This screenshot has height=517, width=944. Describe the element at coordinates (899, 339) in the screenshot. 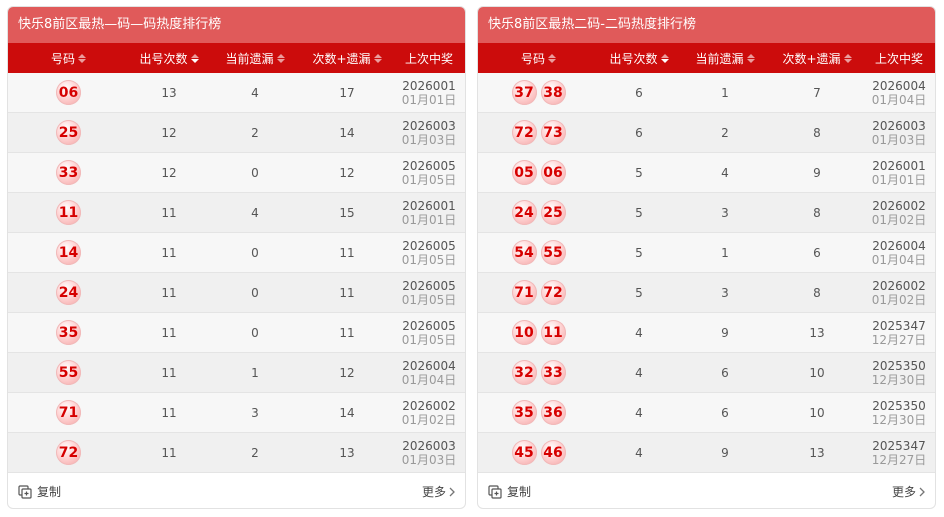

I see `issue-date: 12月27日` at that location.